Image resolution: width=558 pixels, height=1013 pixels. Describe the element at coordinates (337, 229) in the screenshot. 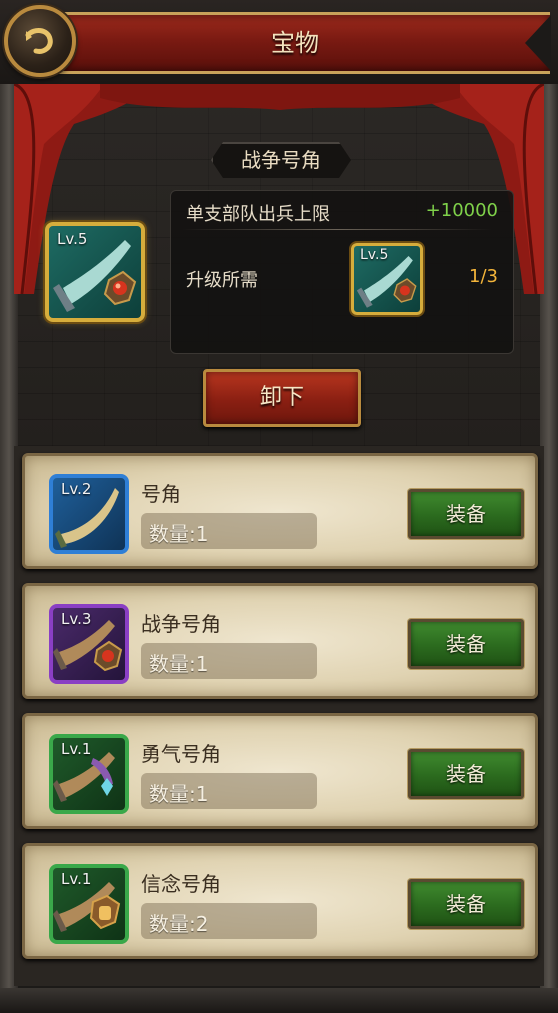

I see `info-divider` at that location.